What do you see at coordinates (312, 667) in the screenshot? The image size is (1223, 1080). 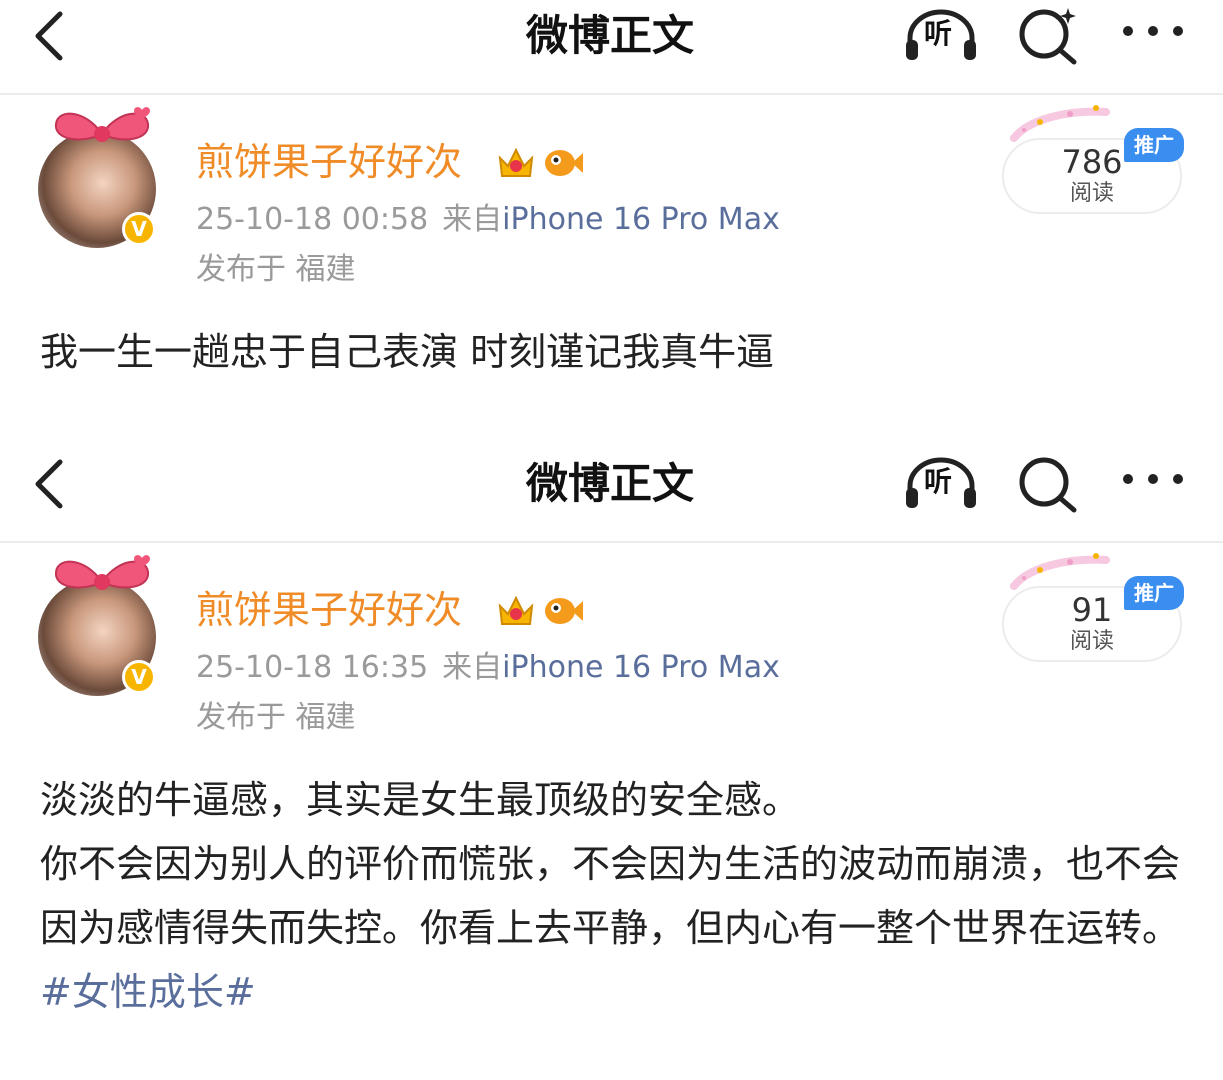 I see `timestamp: 25-10-18 16:35` at bounding box center [312, 667].